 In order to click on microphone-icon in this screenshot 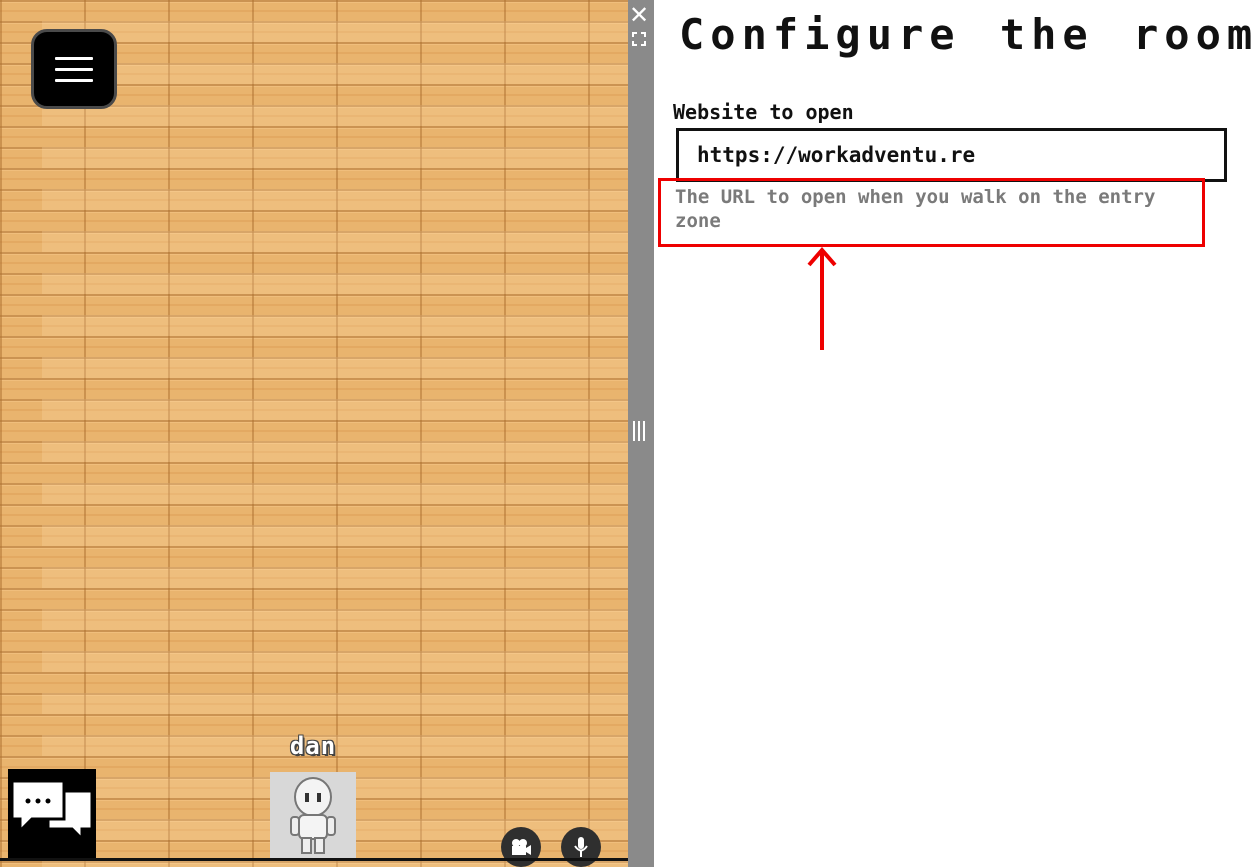, I will do `click(581, 847)`.